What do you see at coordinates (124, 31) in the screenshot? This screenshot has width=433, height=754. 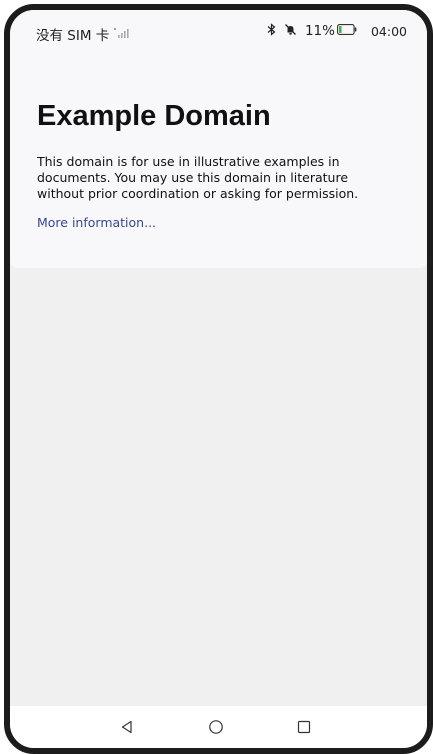 I see `signal-icon` at bounding box center [124, 31].